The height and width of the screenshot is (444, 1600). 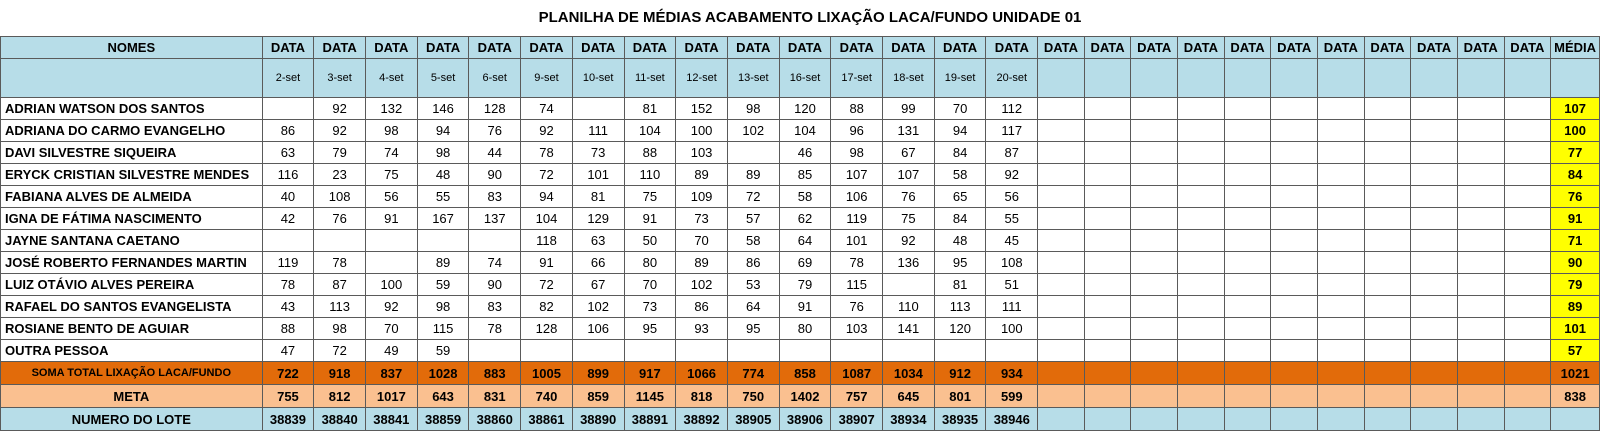 What do you see at coordinates (131, 108) in the screenshot?
I see `table-row-label: ADRIAN WATSON DOS SANTOS` at bounding box center [131, 108].